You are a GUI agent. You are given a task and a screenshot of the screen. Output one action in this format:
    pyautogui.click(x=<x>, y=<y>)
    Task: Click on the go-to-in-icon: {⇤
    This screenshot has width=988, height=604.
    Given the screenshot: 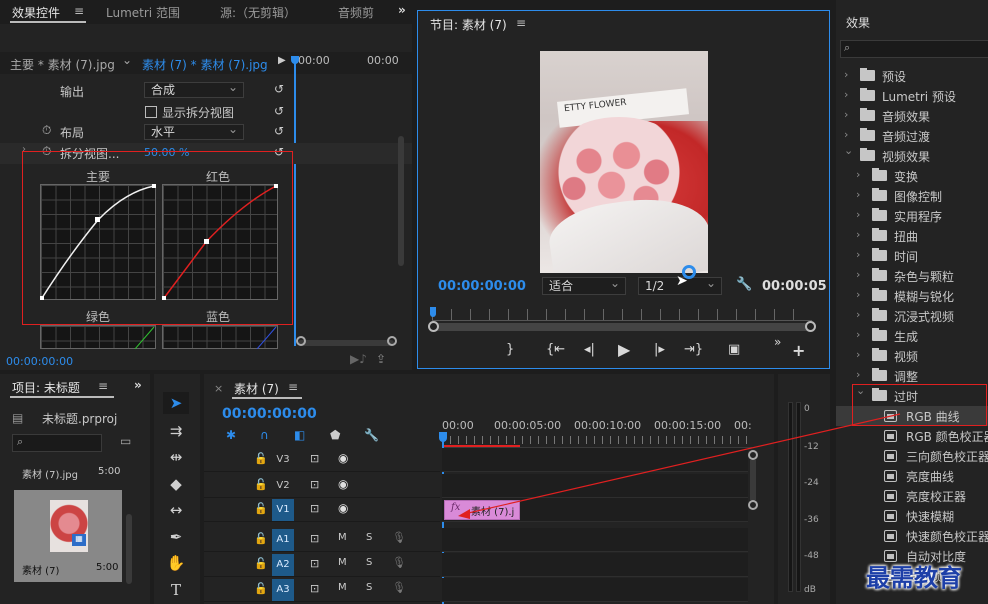 What is the action you would take?
    pyautogui.click(x=555, y=349)
    